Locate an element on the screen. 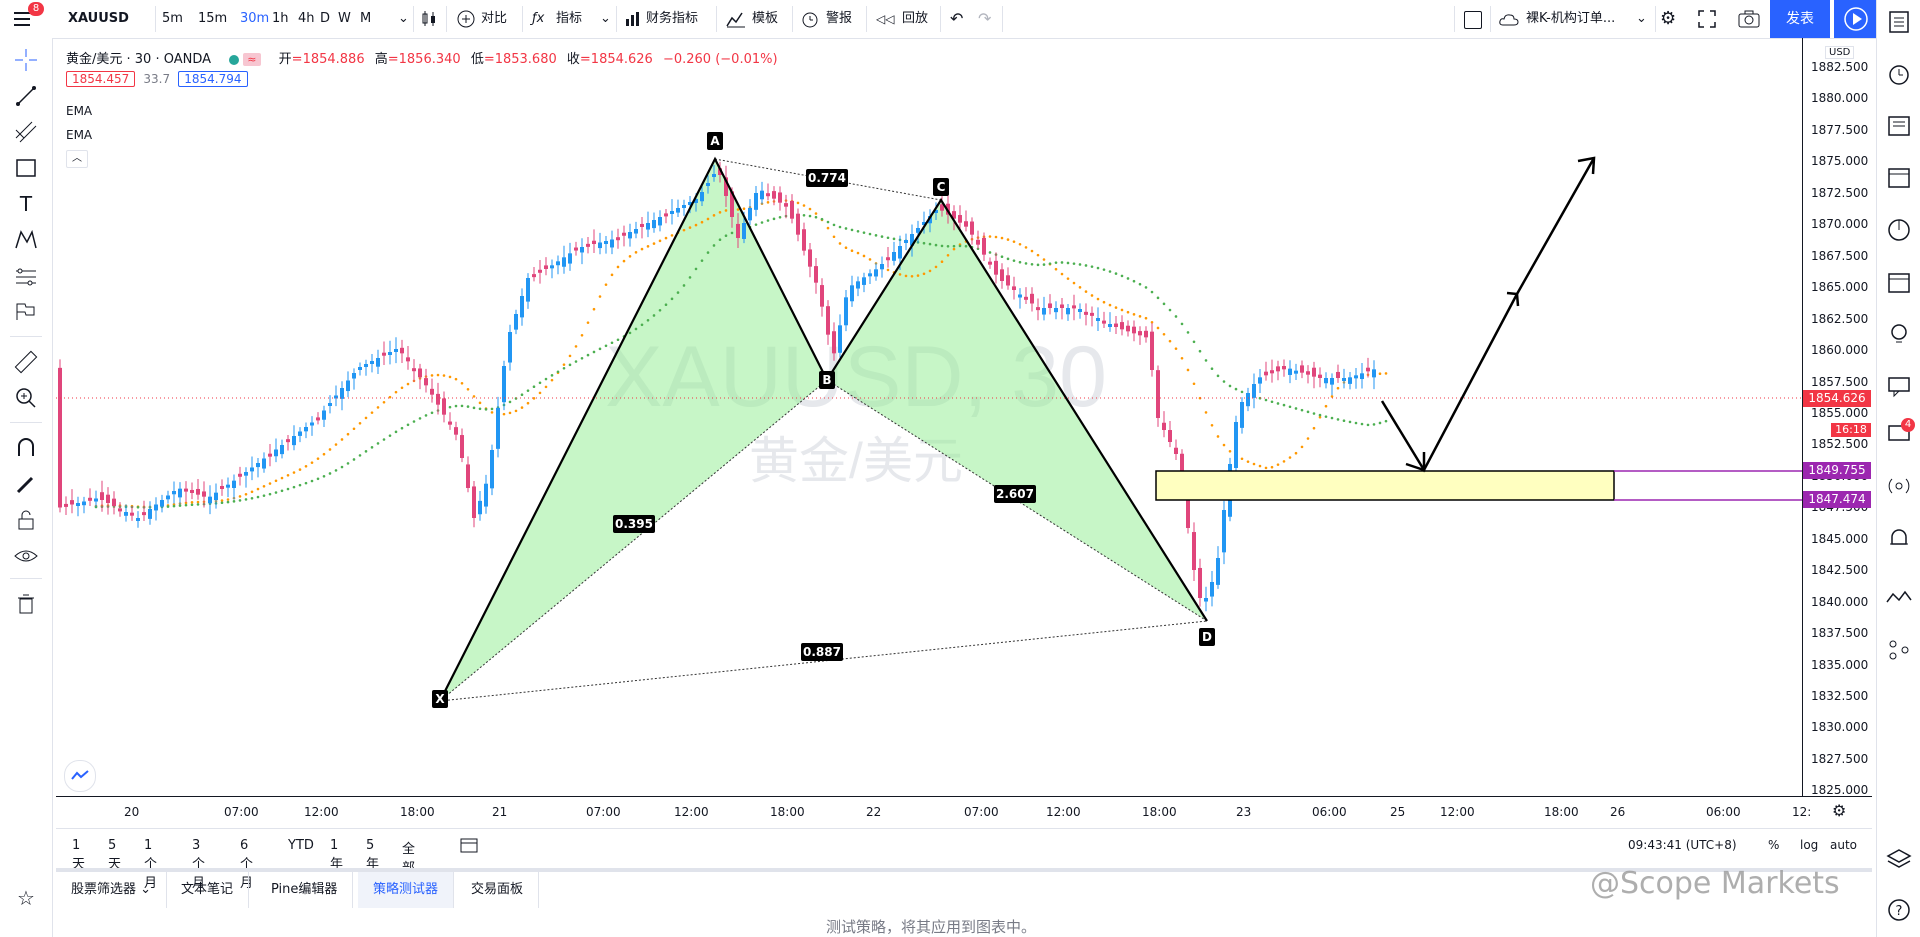  interval-30m: 30m is located at coordinates (254, 19).